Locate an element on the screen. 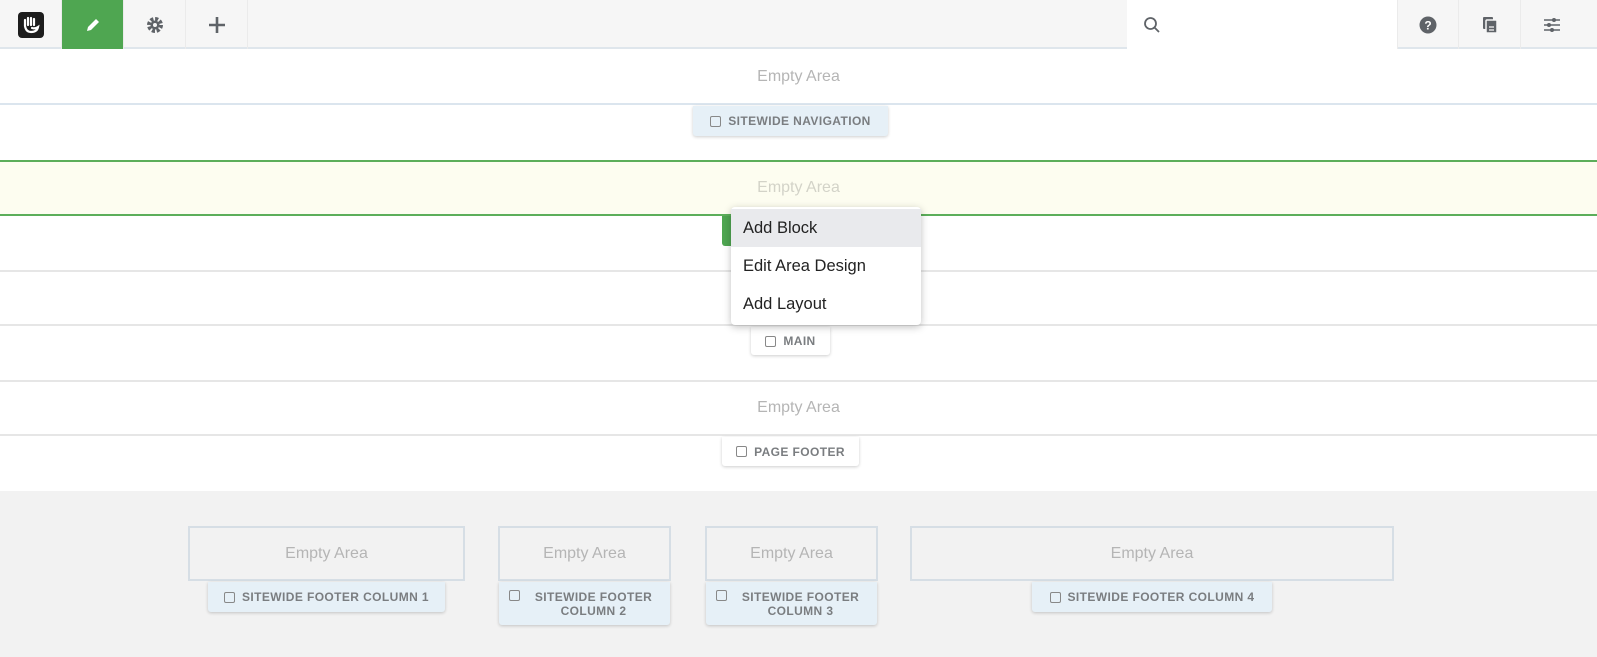  menu-item-edit-area-design: Edit Area Design is located at coordinates (826, 266).